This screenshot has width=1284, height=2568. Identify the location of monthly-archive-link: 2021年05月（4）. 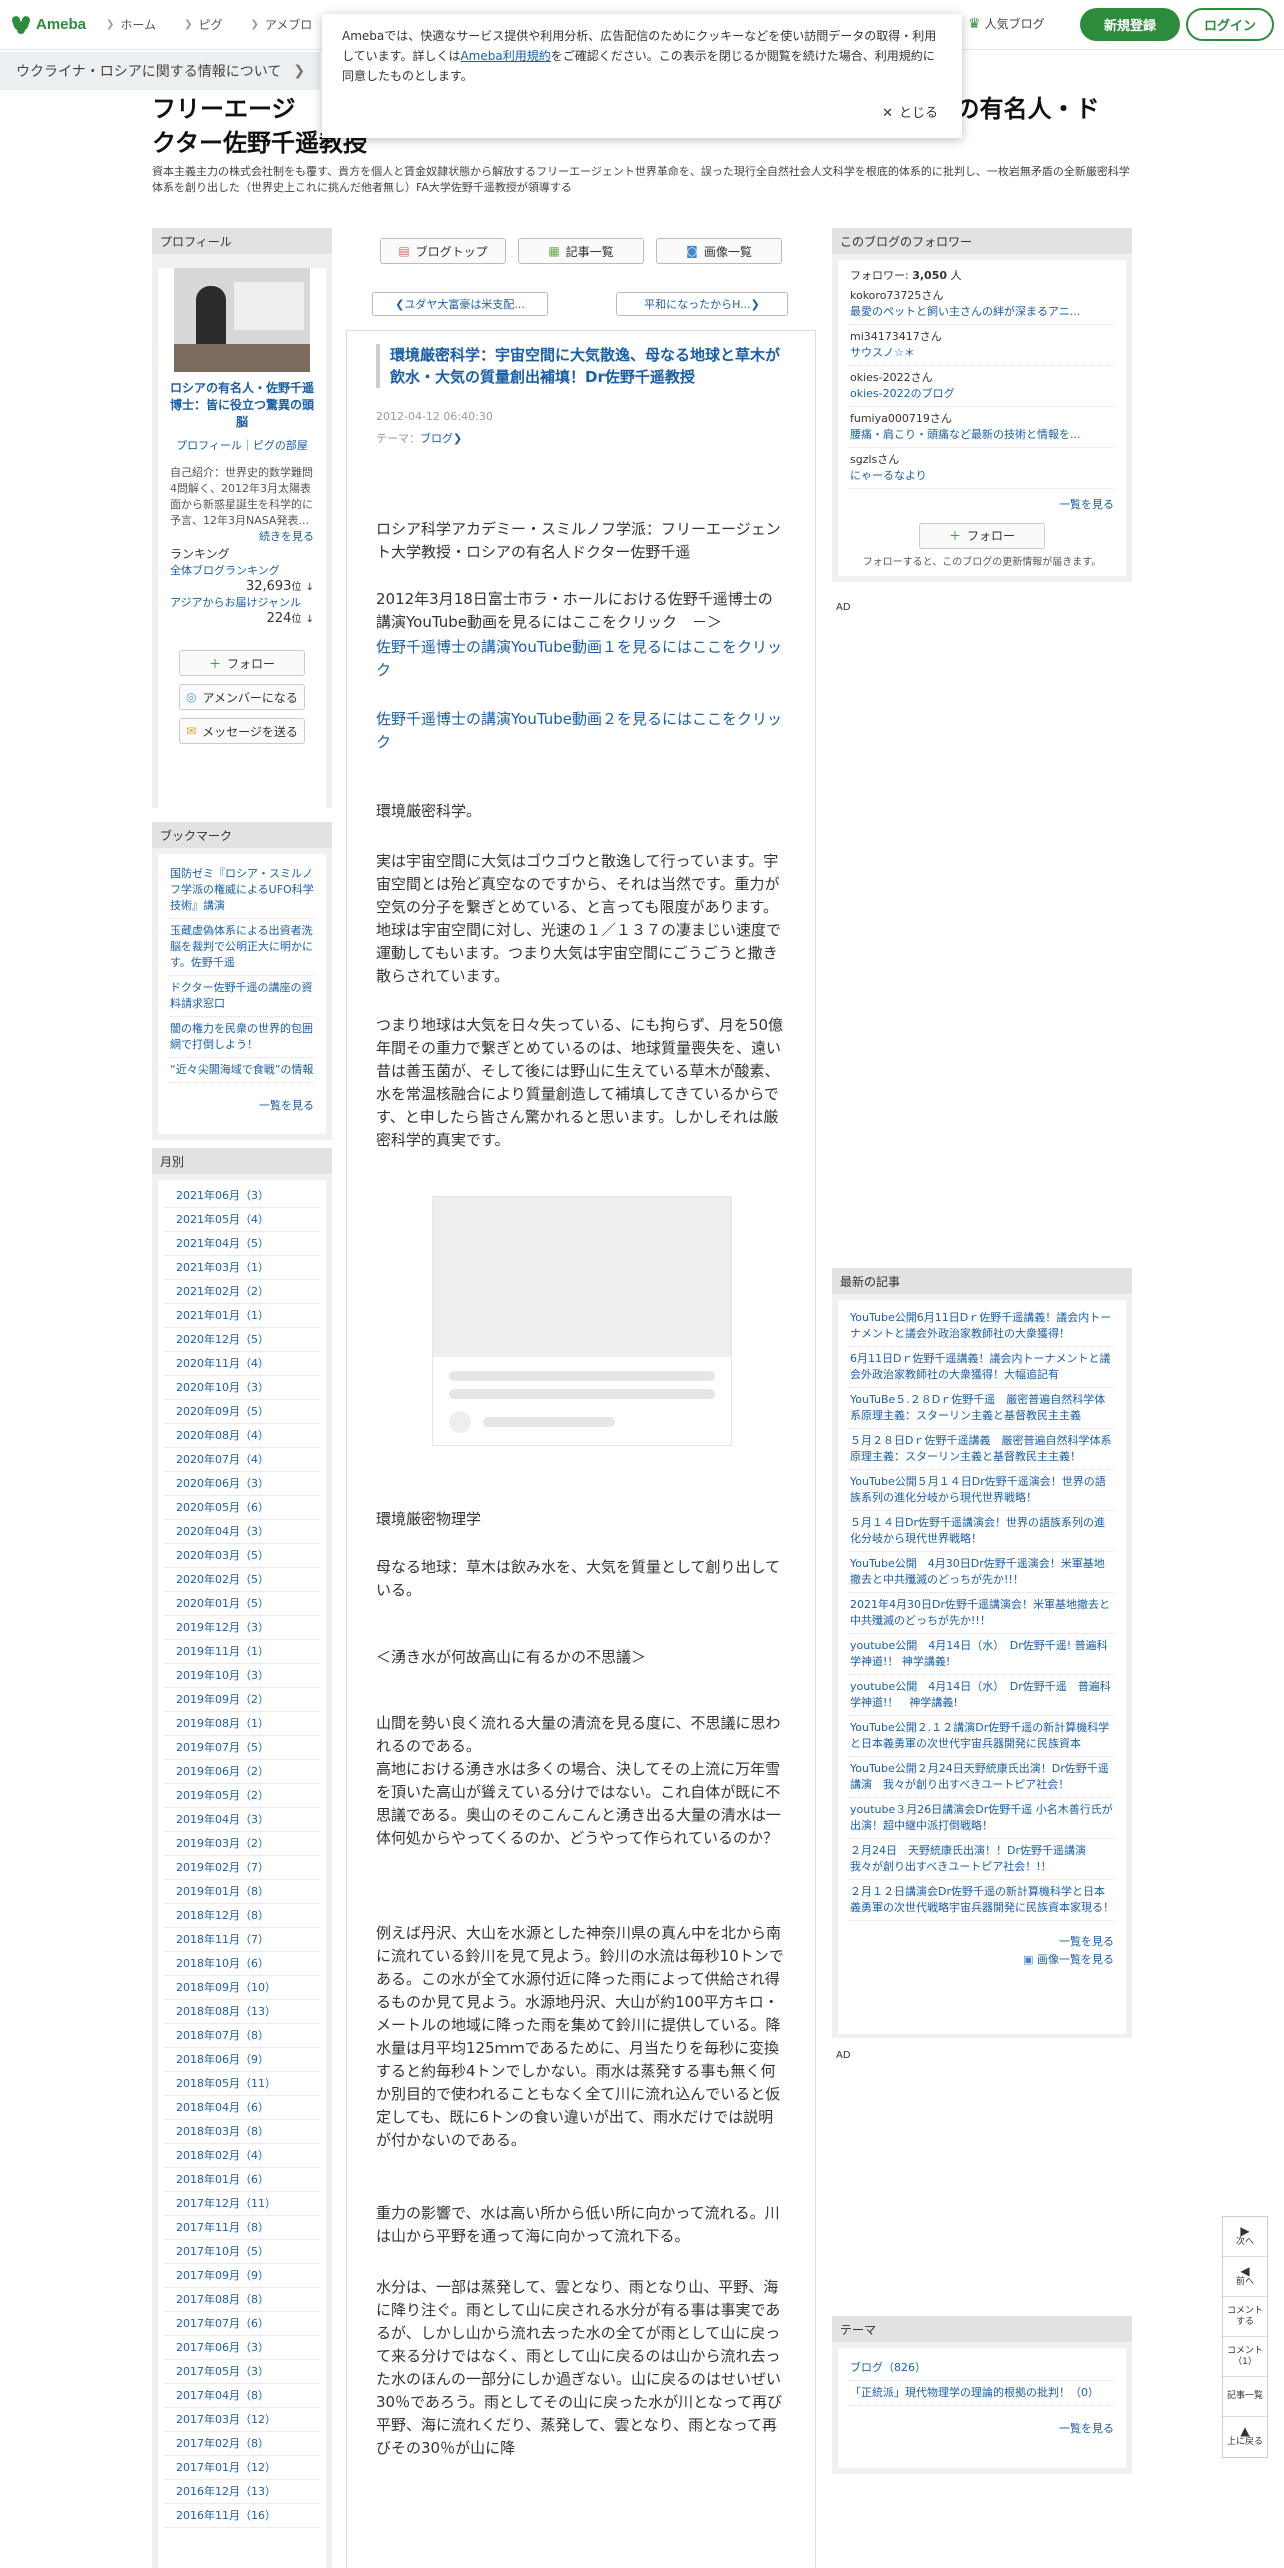
(242, 1220).